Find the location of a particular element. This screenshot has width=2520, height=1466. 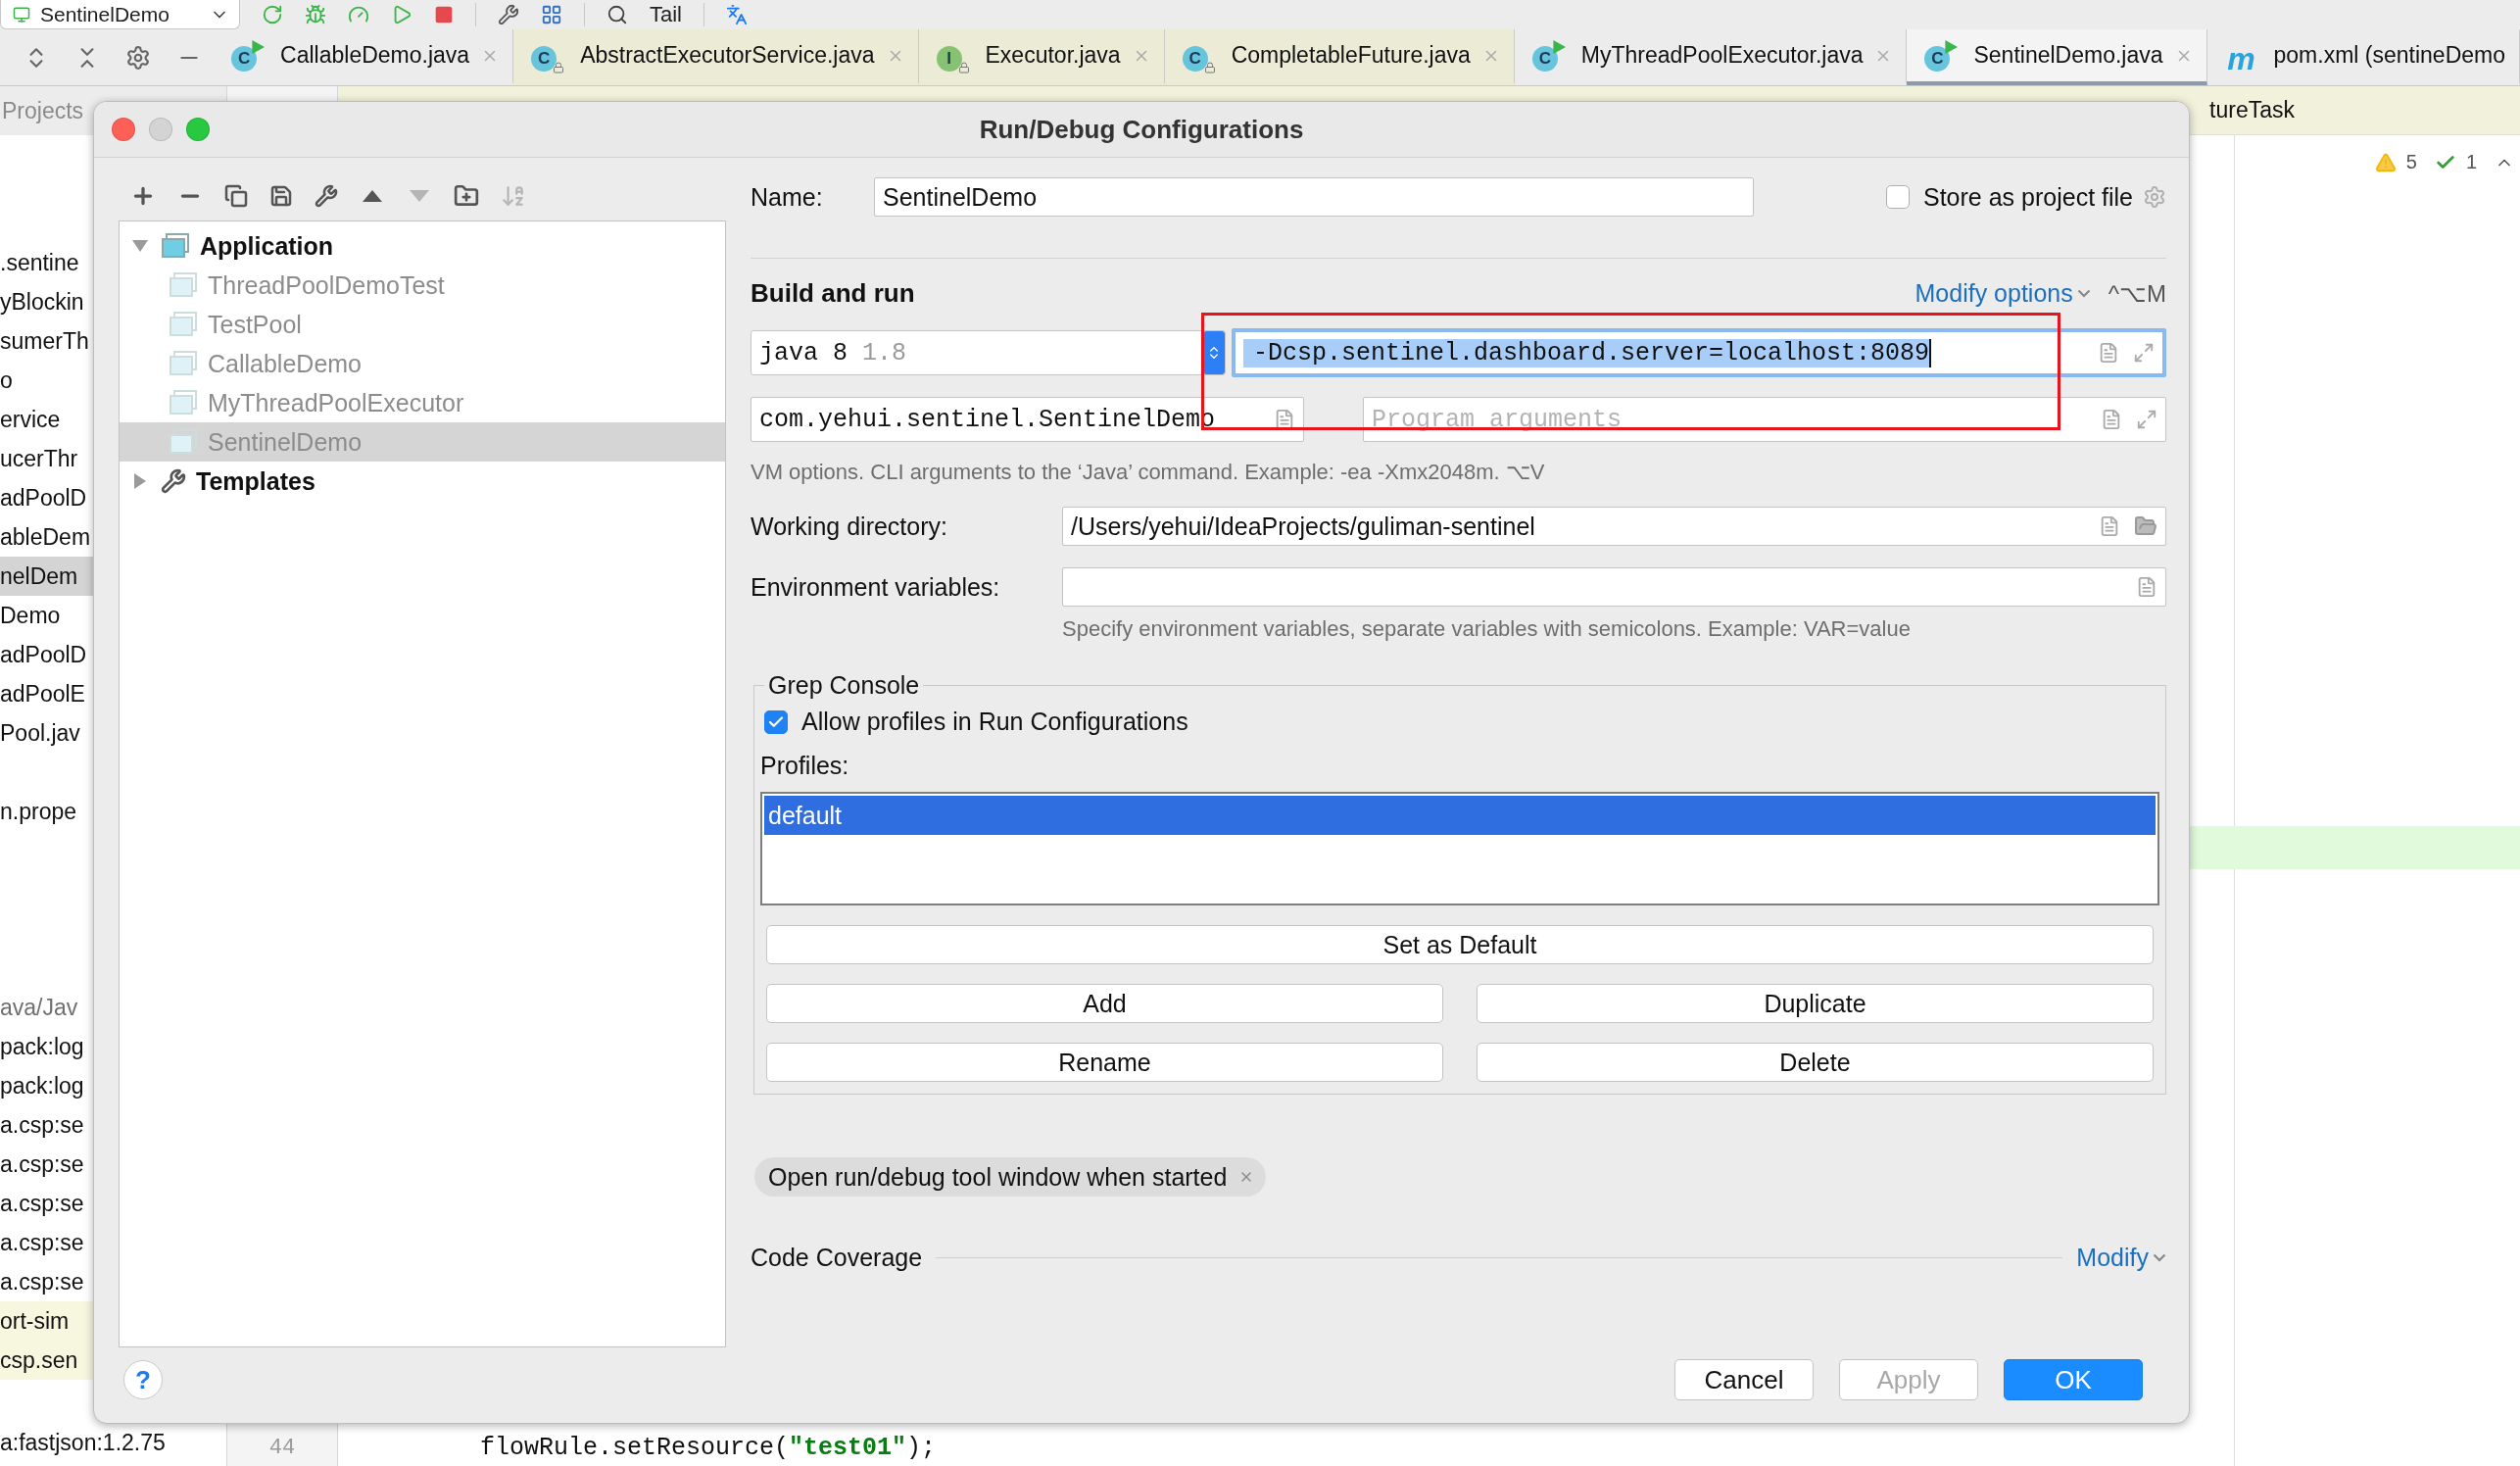

vm-options-field: -Dcsp.sentinel.dashboard.server=localhost:8089 is located at coordinates (1699, 353).